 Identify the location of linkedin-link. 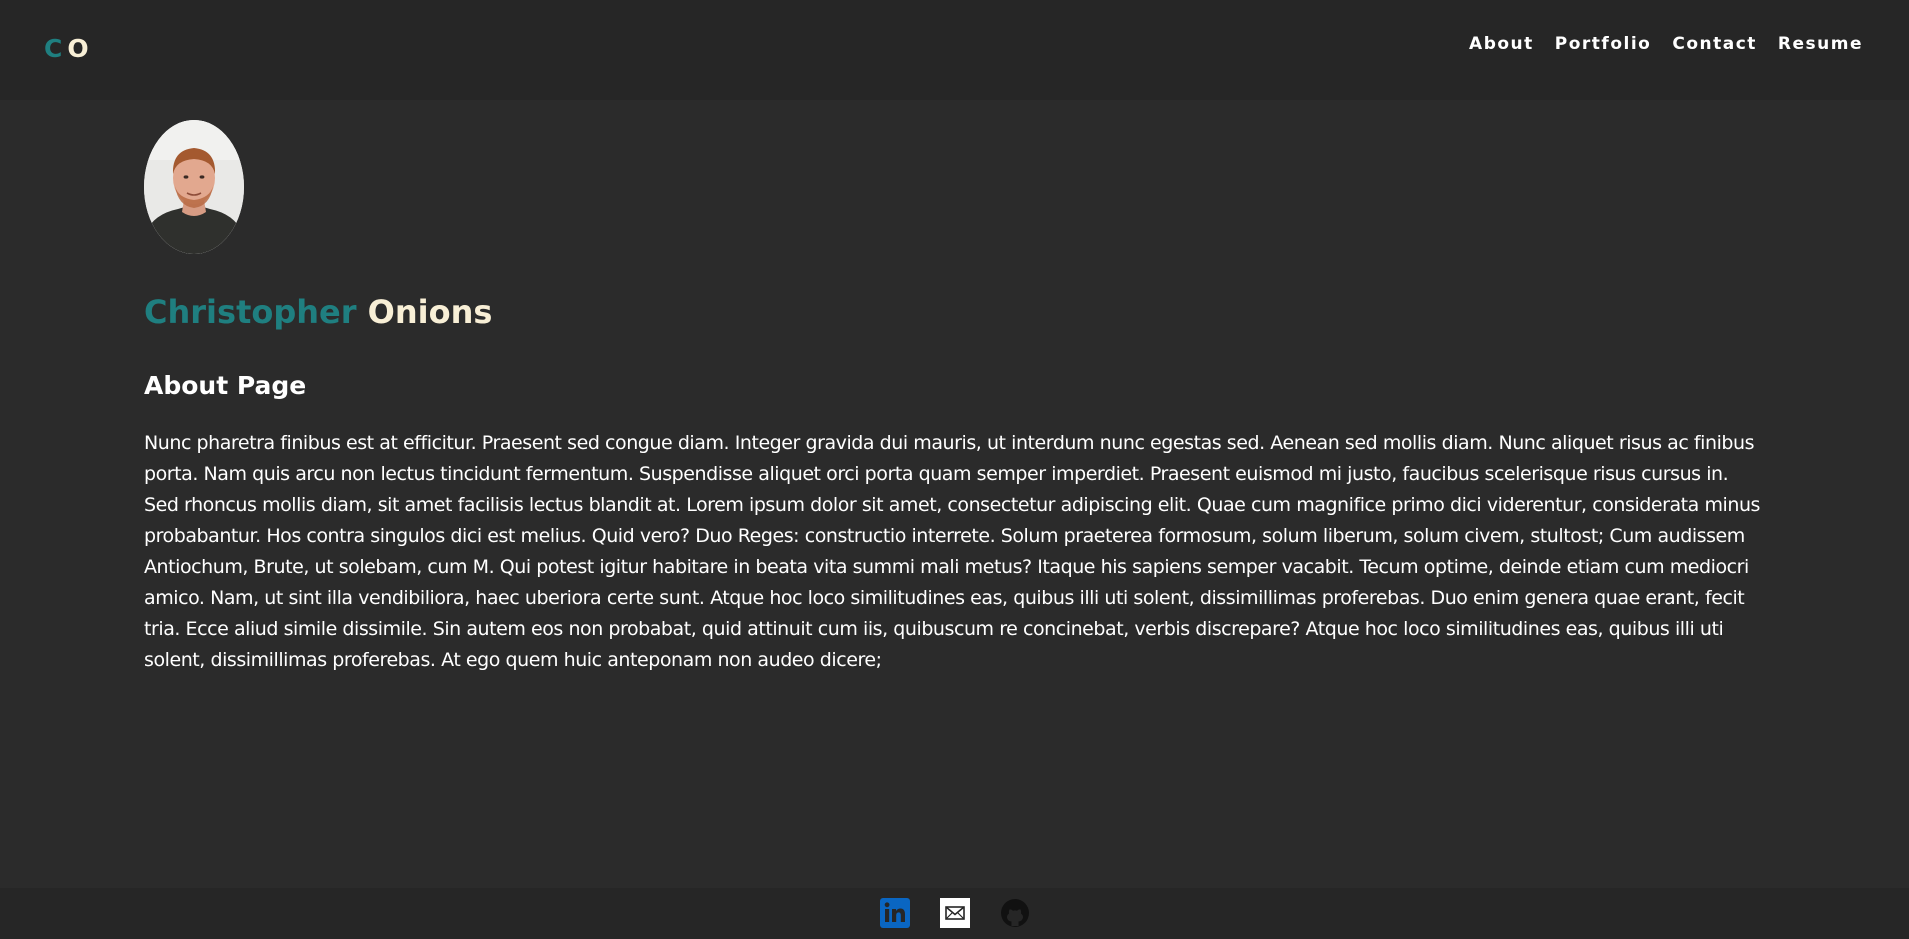
(894, 913).